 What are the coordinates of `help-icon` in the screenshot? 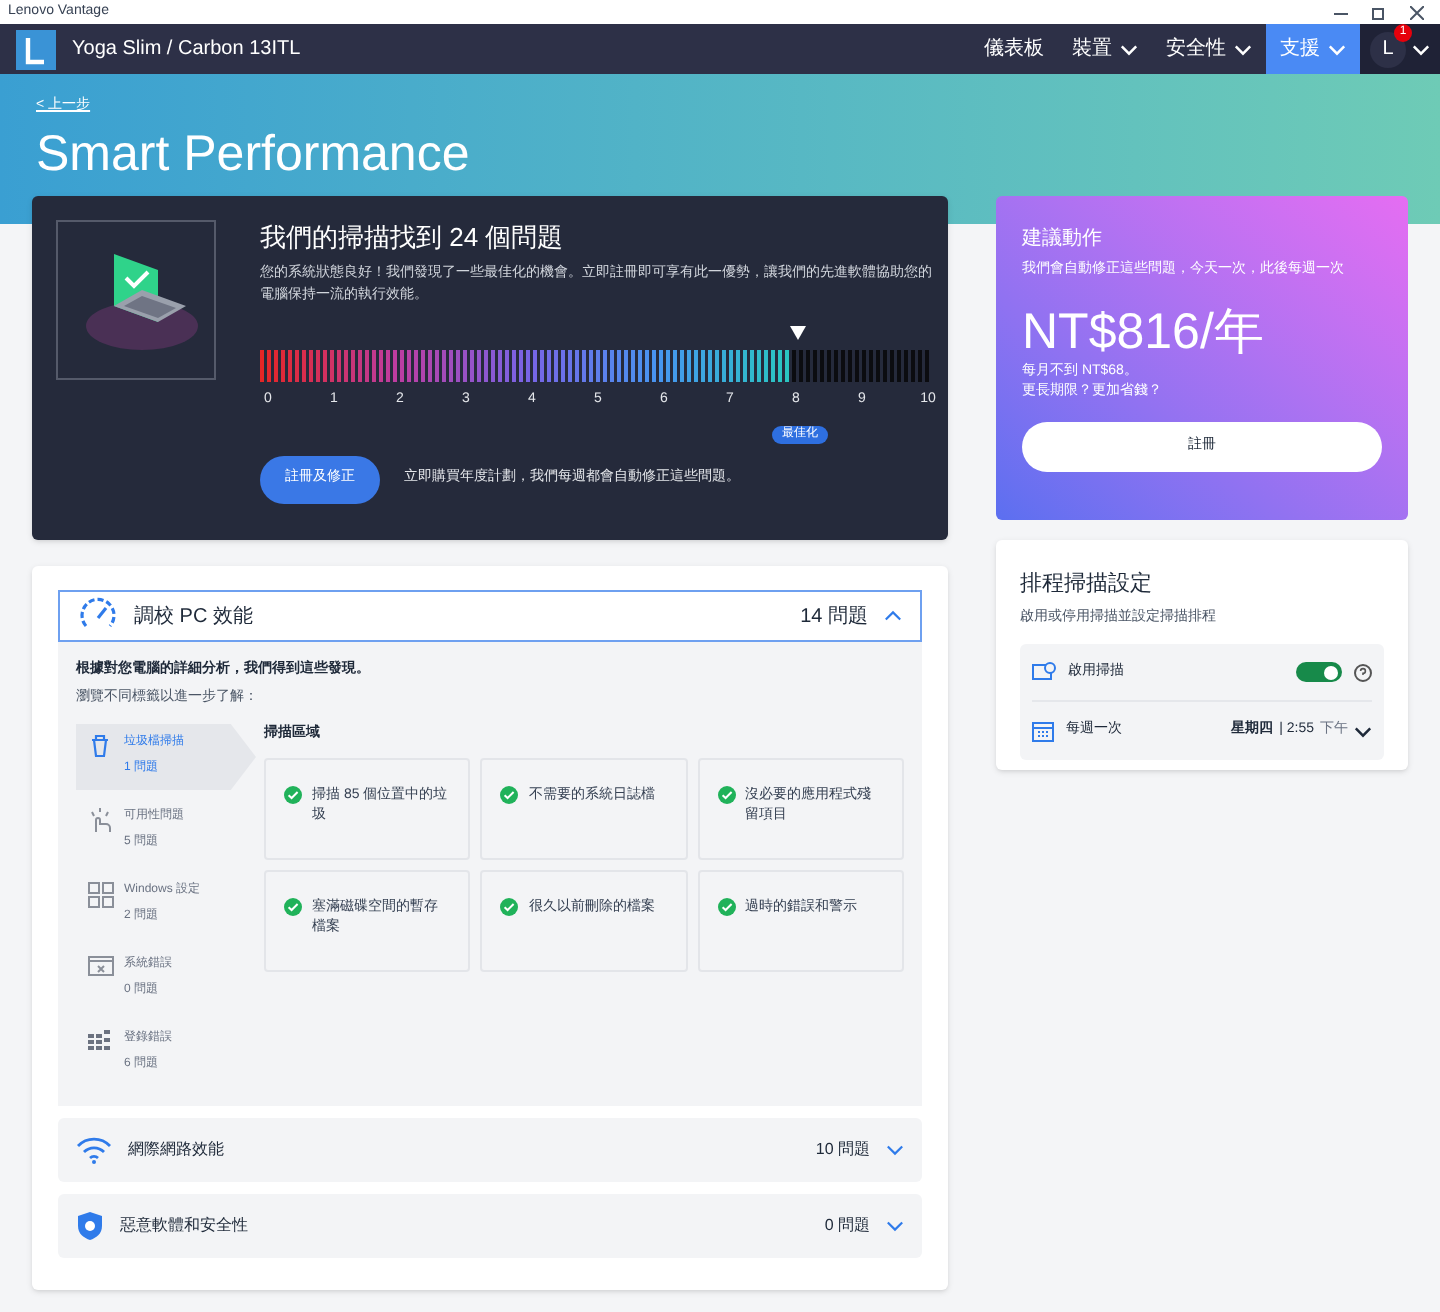 It's located at (1363, 672).